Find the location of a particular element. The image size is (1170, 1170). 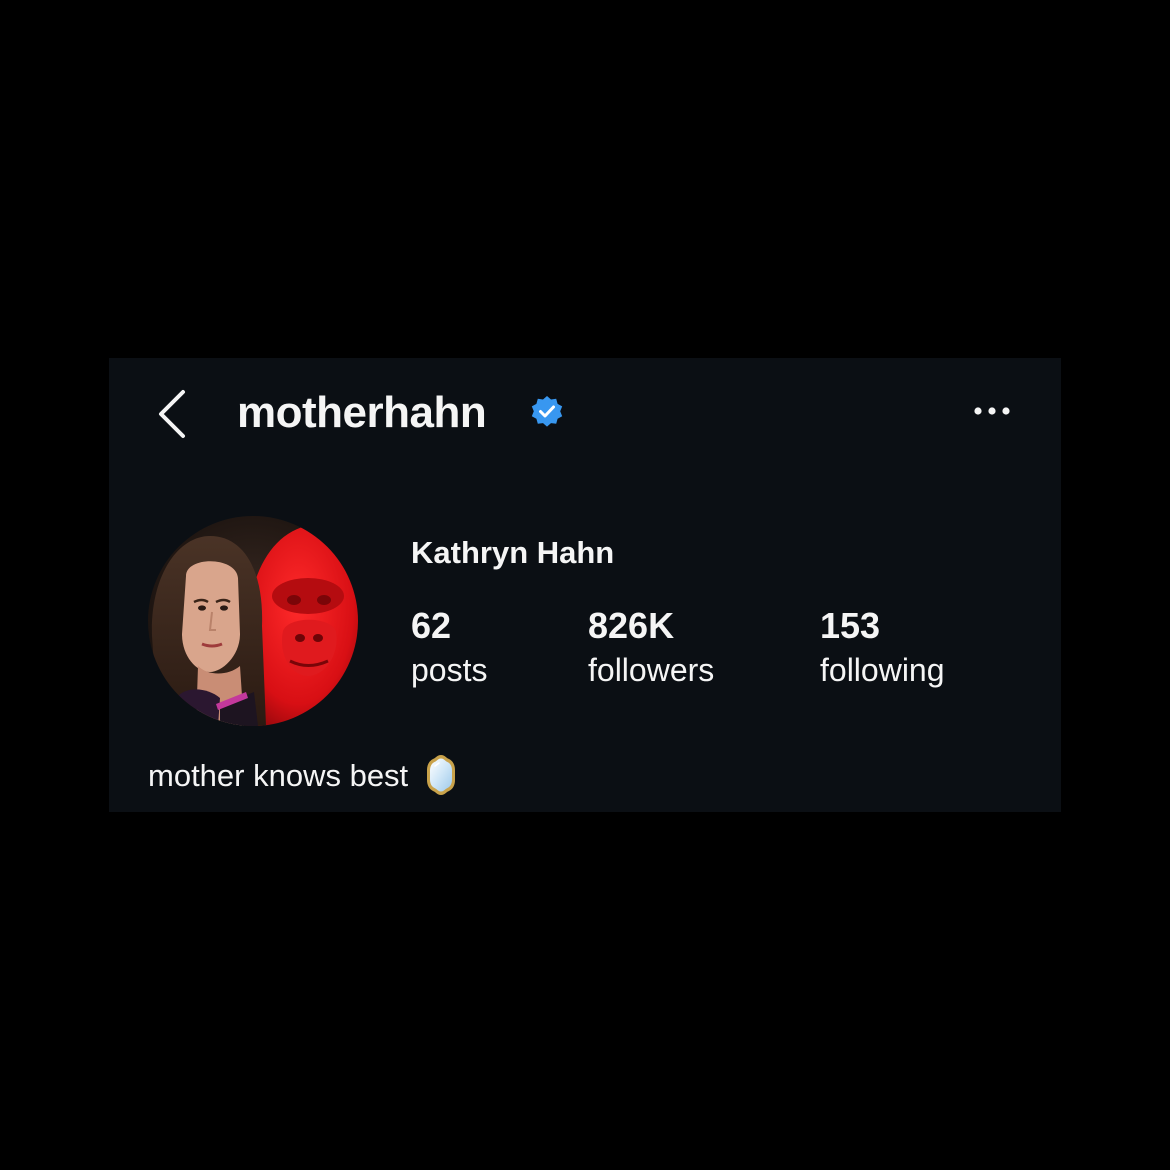

profile-avatar is located at coordinates (253, 621).